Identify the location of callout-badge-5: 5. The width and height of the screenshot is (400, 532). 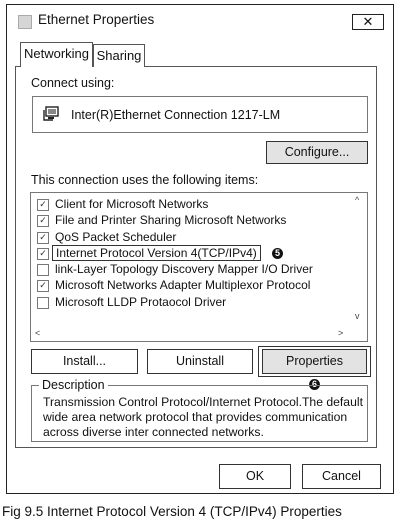
(277, 253).